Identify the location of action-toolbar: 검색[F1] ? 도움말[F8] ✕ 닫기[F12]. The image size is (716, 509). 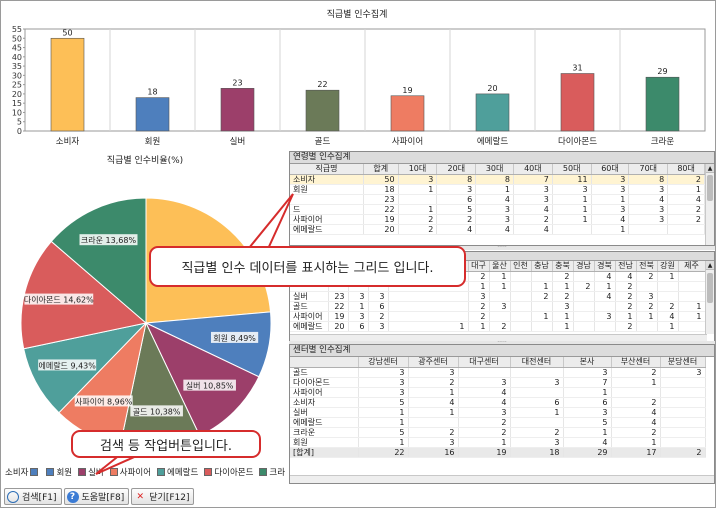
(99, 497).